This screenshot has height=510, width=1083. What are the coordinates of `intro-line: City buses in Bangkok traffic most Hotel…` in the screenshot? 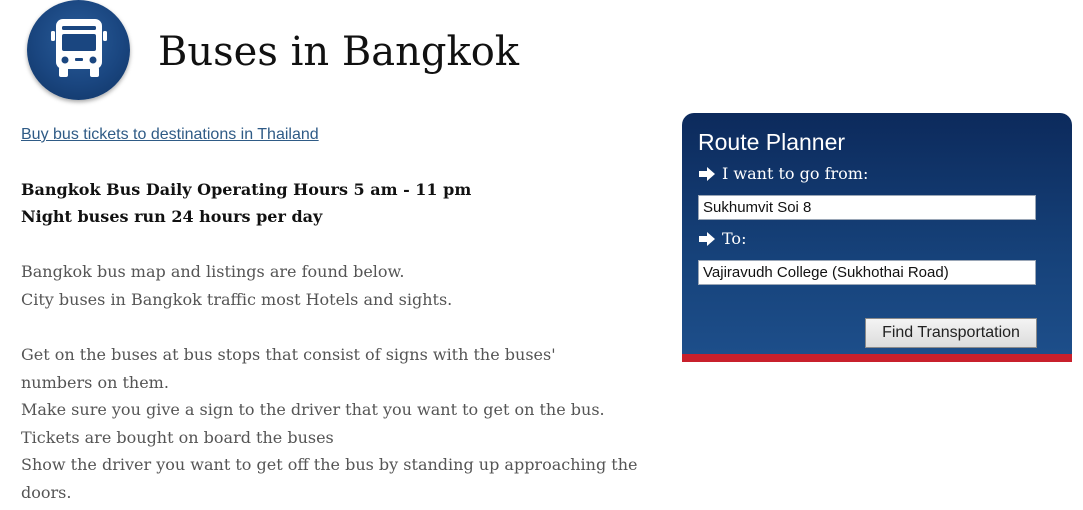 It's located at (237, 299).